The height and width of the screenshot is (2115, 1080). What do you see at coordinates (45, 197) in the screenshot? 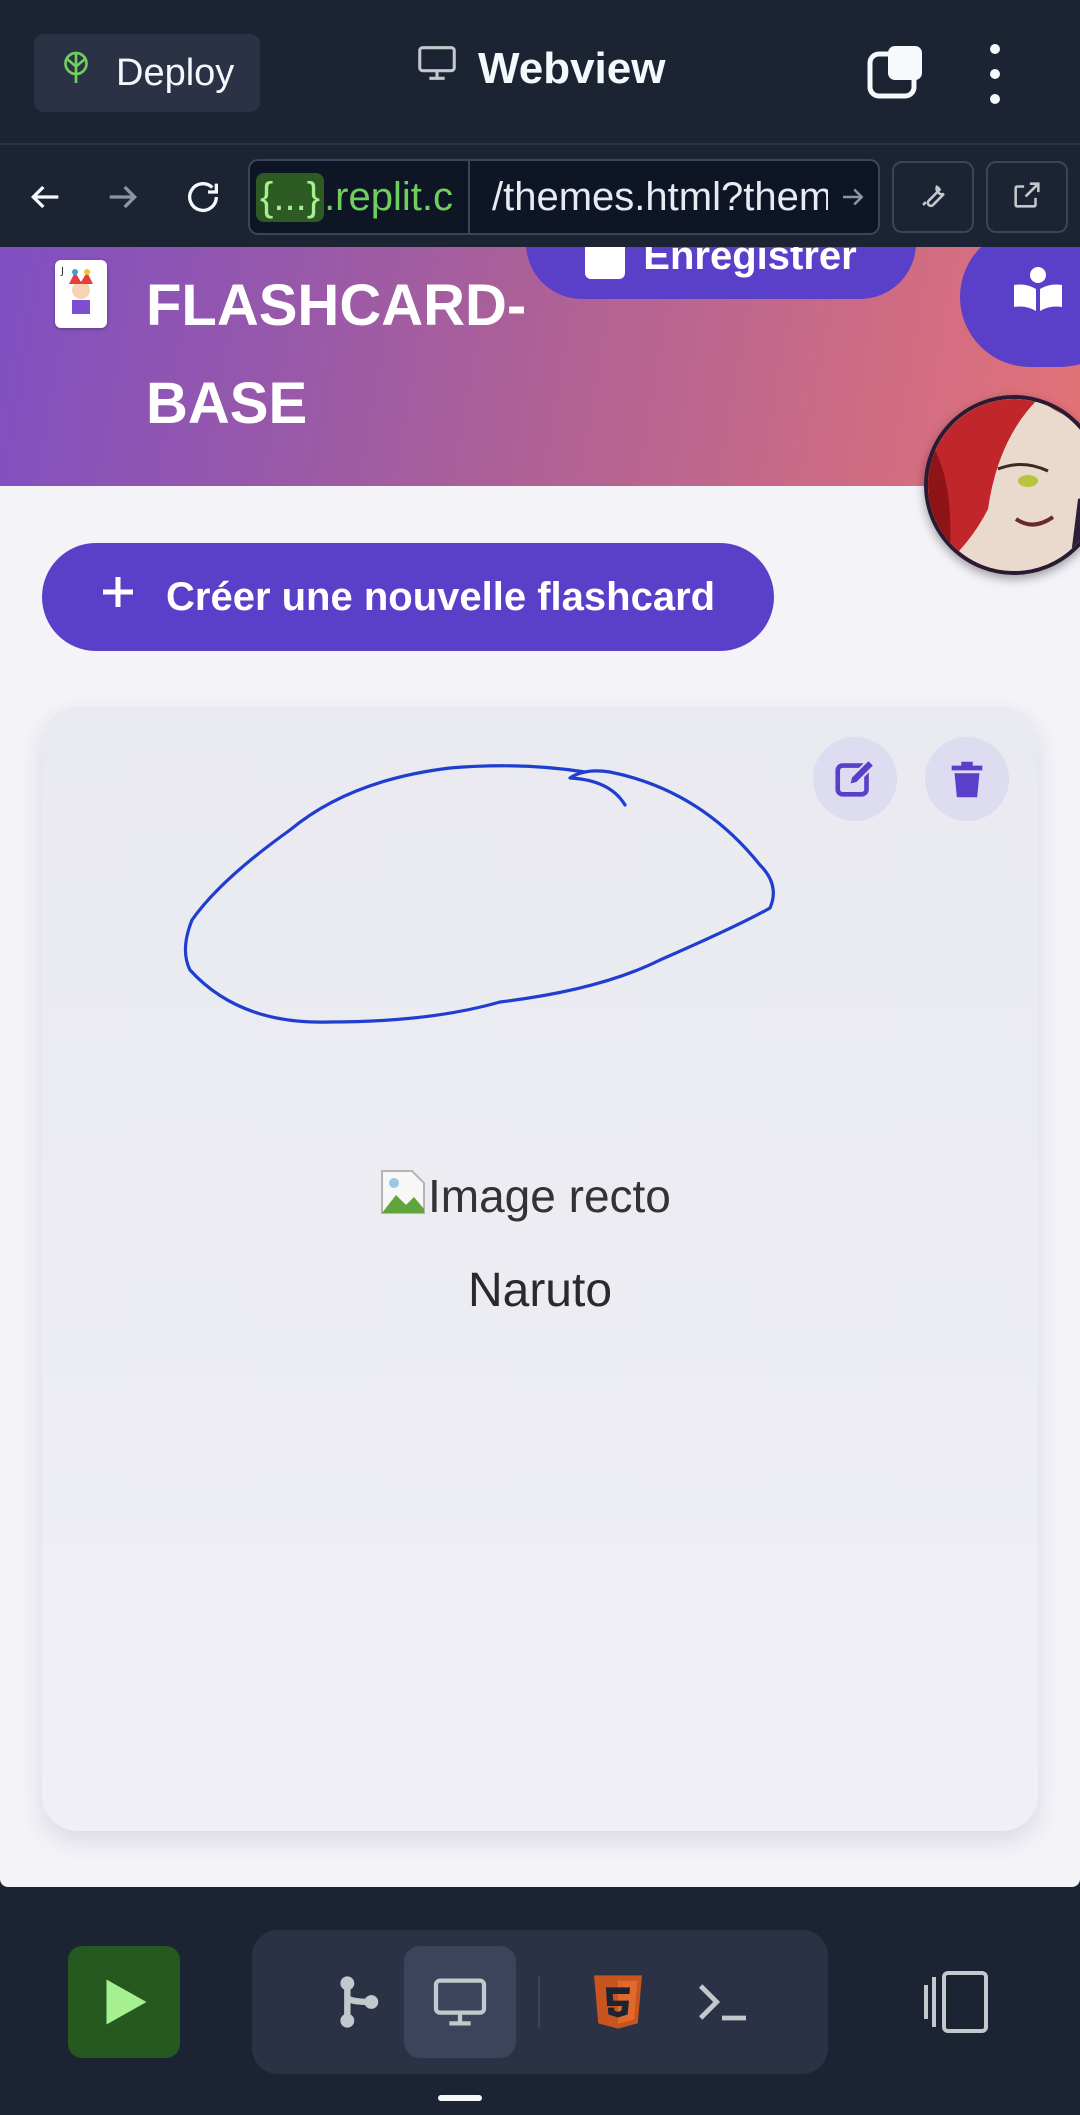
I see `back-arrow-icon` at bounding box center [45, 197].